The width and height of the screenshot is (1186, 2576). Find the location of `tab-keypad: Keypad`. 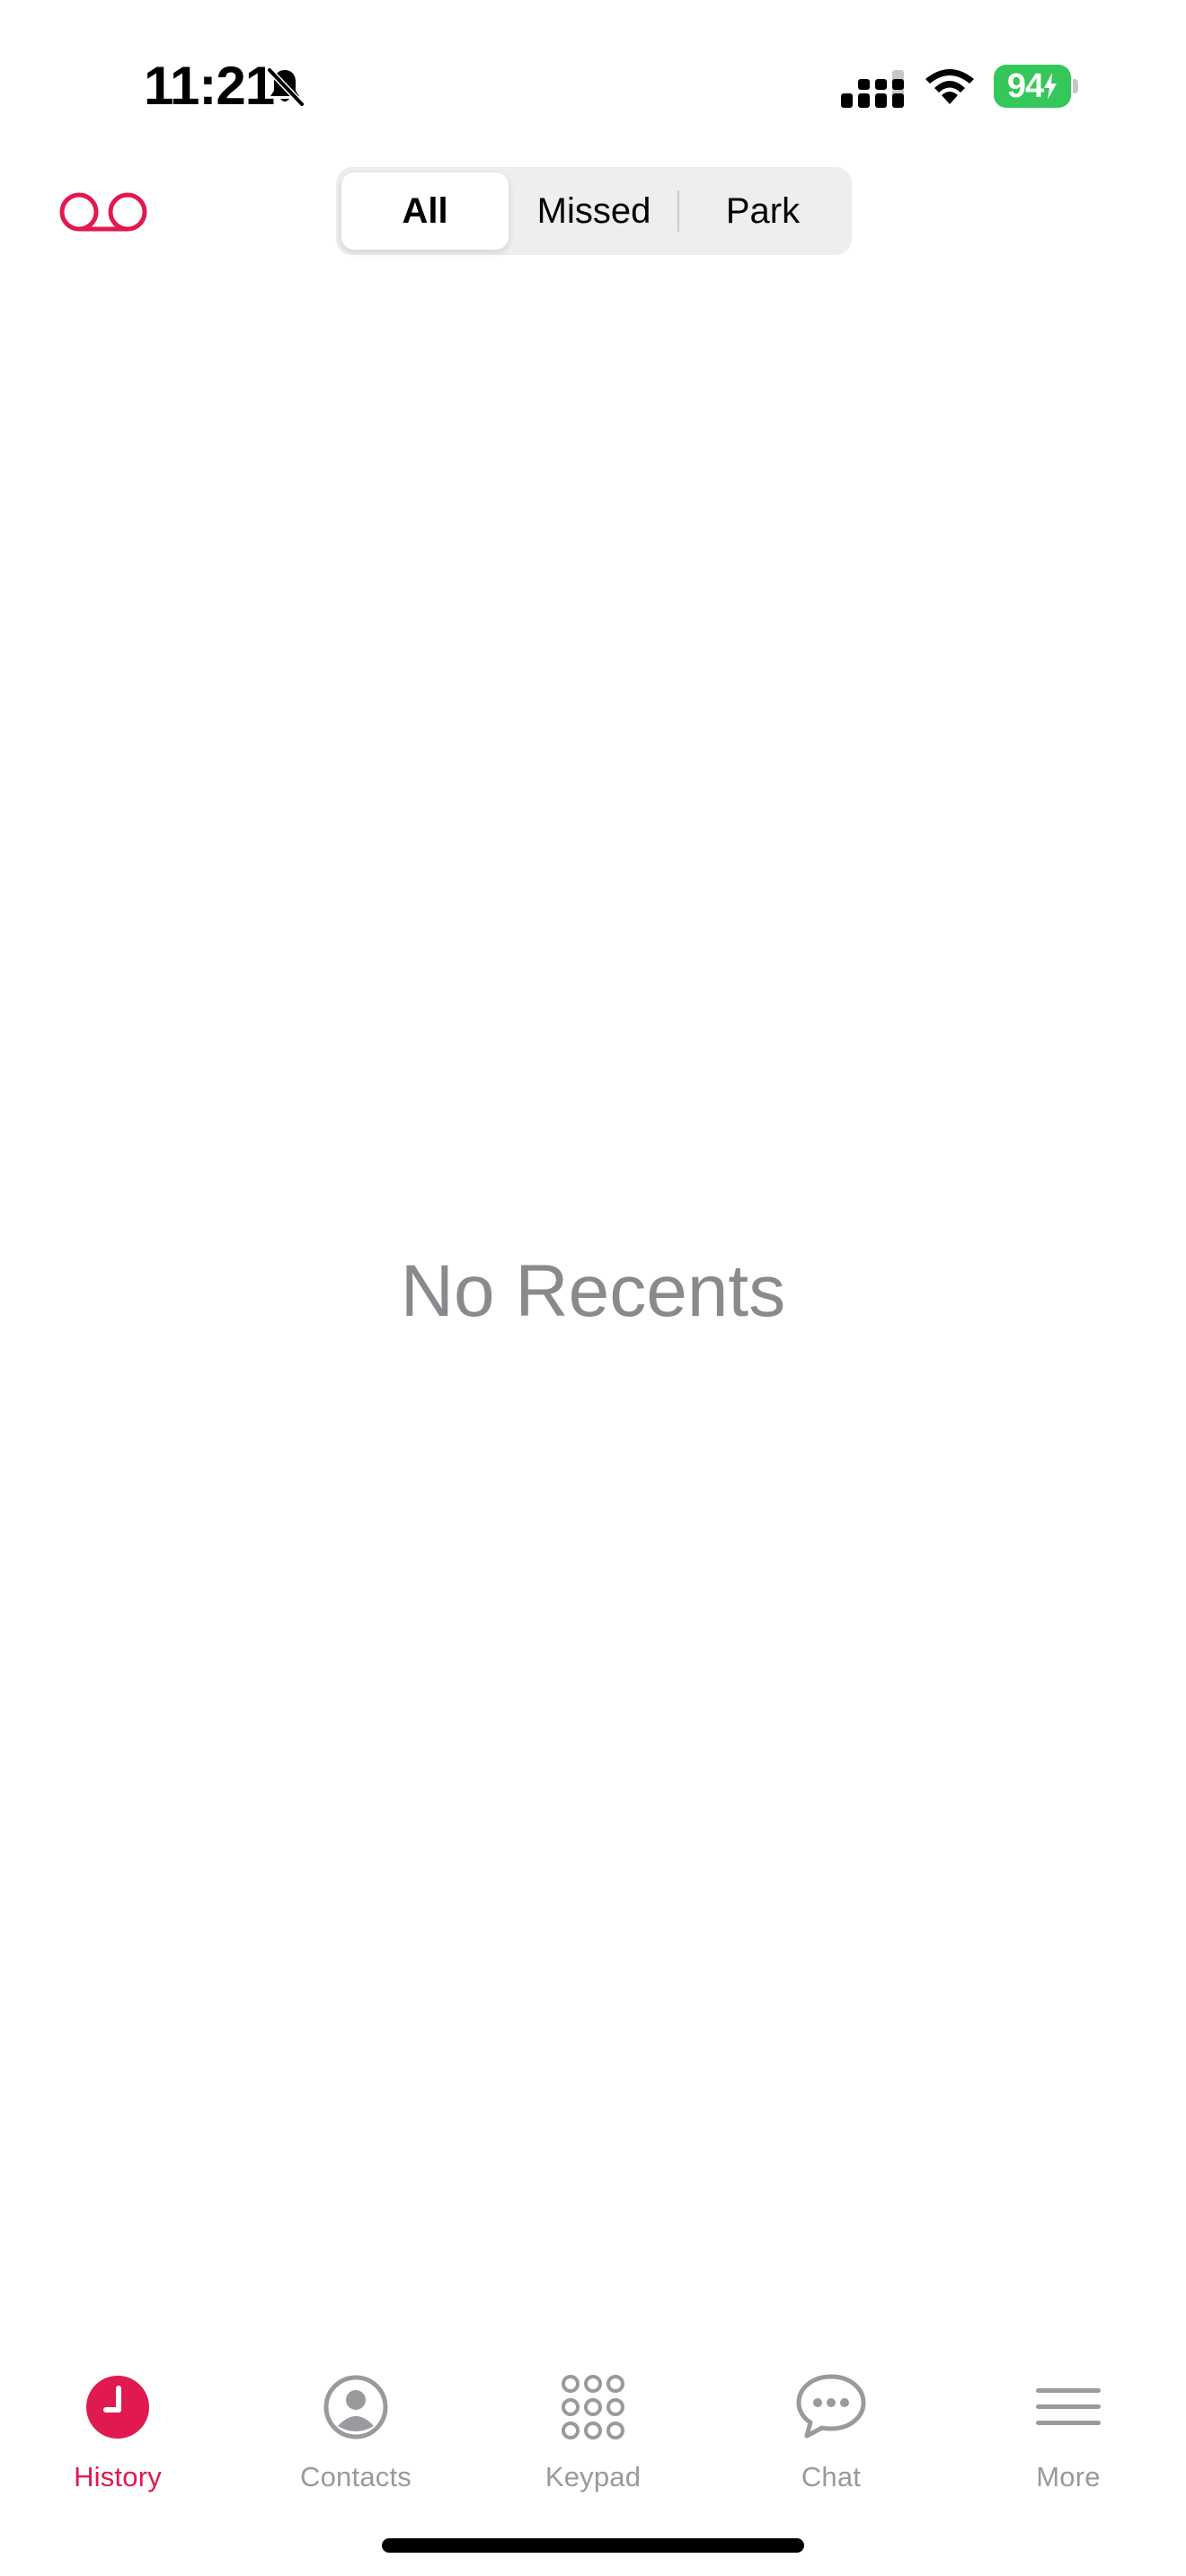

tab-keypad: Keypad is located at coordinates (593, 2436).